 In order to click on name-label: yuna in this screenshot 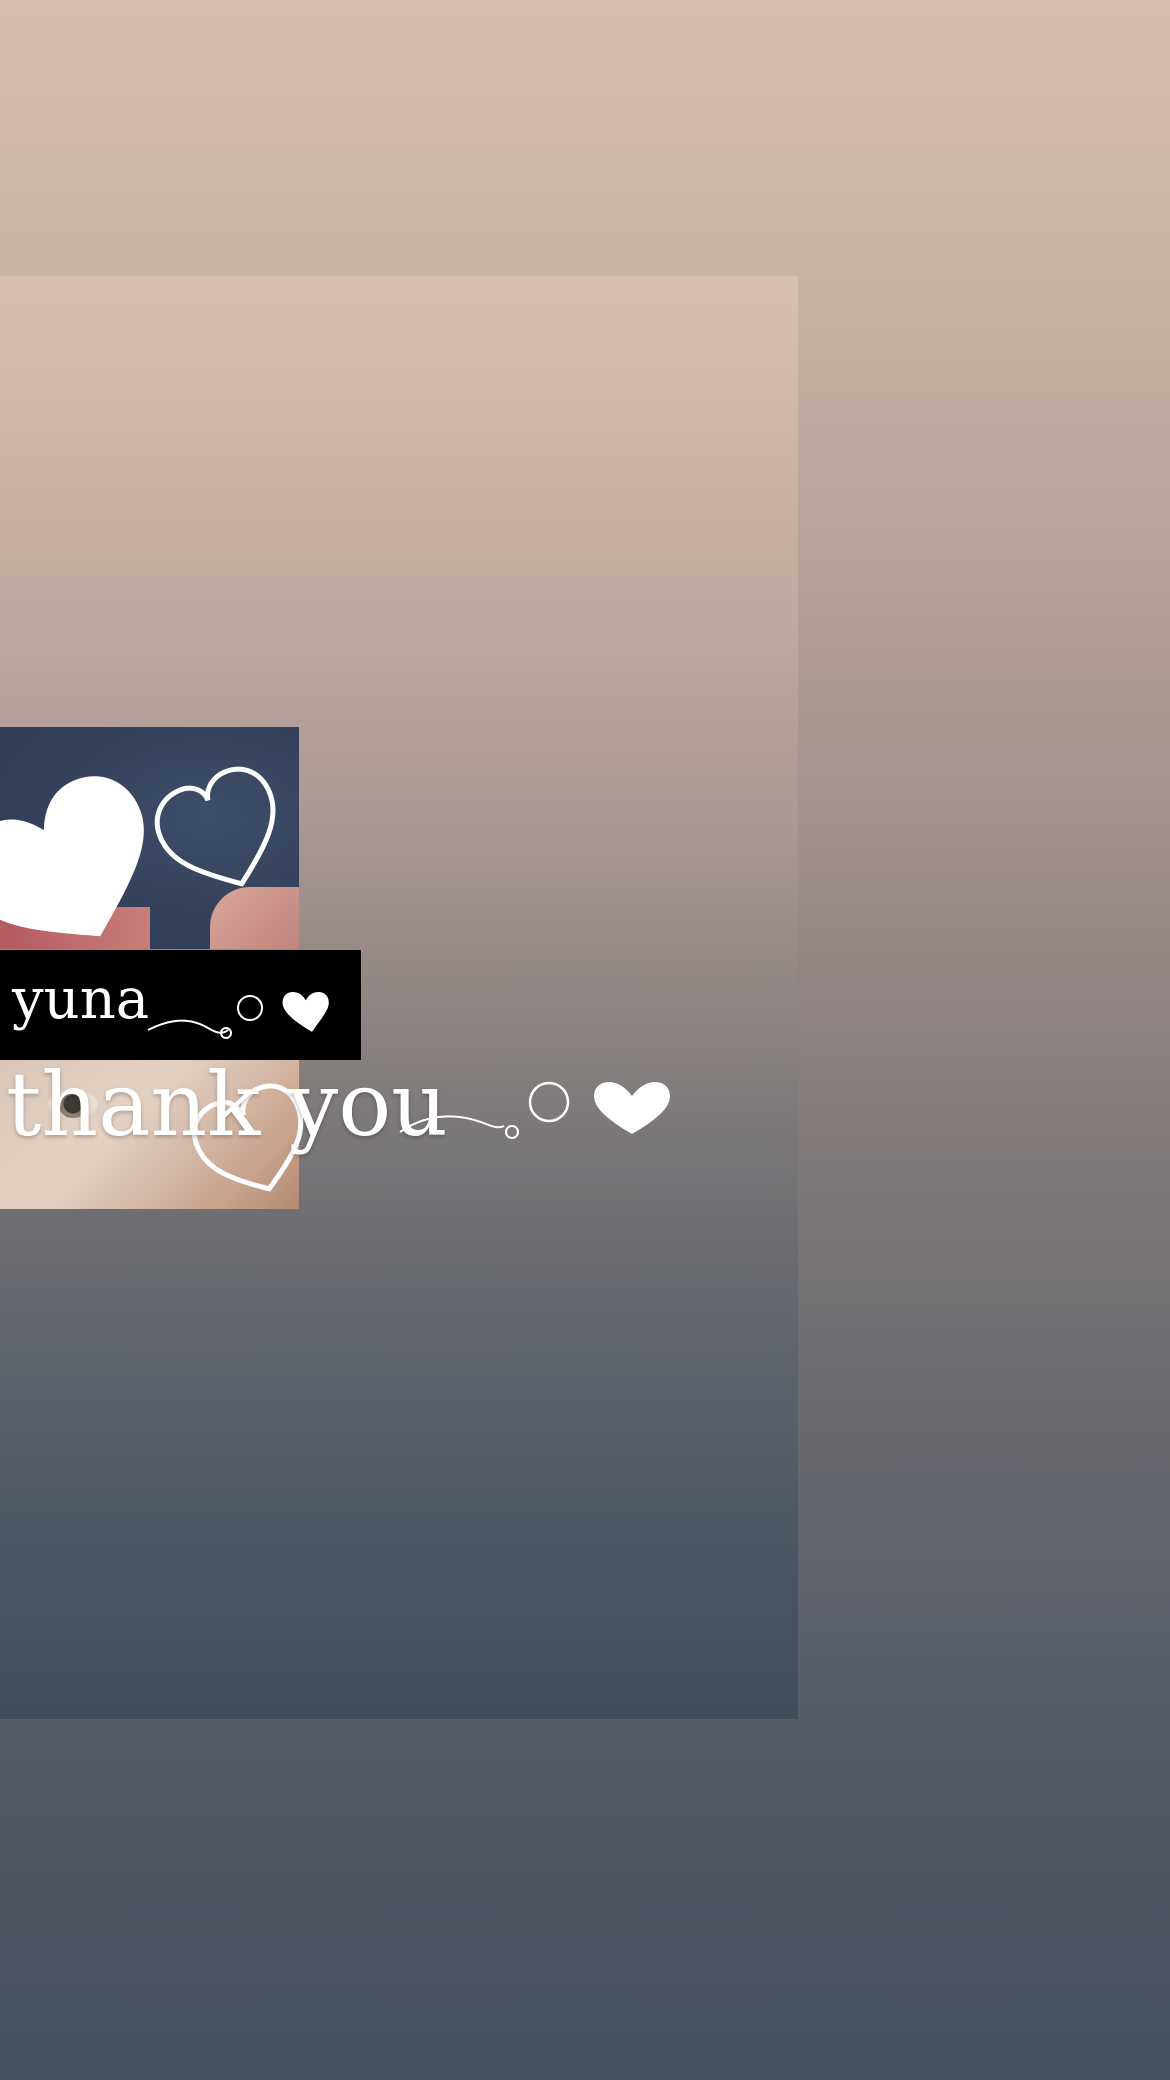, I will do `click(81, 999)`.